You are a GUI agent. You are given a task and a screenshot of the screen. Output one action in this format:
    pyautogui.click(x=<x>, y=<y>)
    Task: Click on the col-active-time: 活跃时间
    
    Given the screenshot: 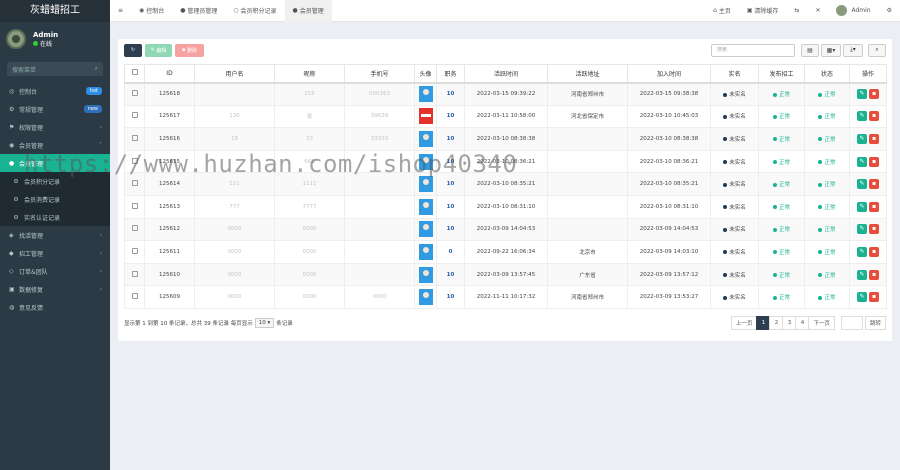 What is the action you would take?
    pyautogui.click(x=506, y=74)
    